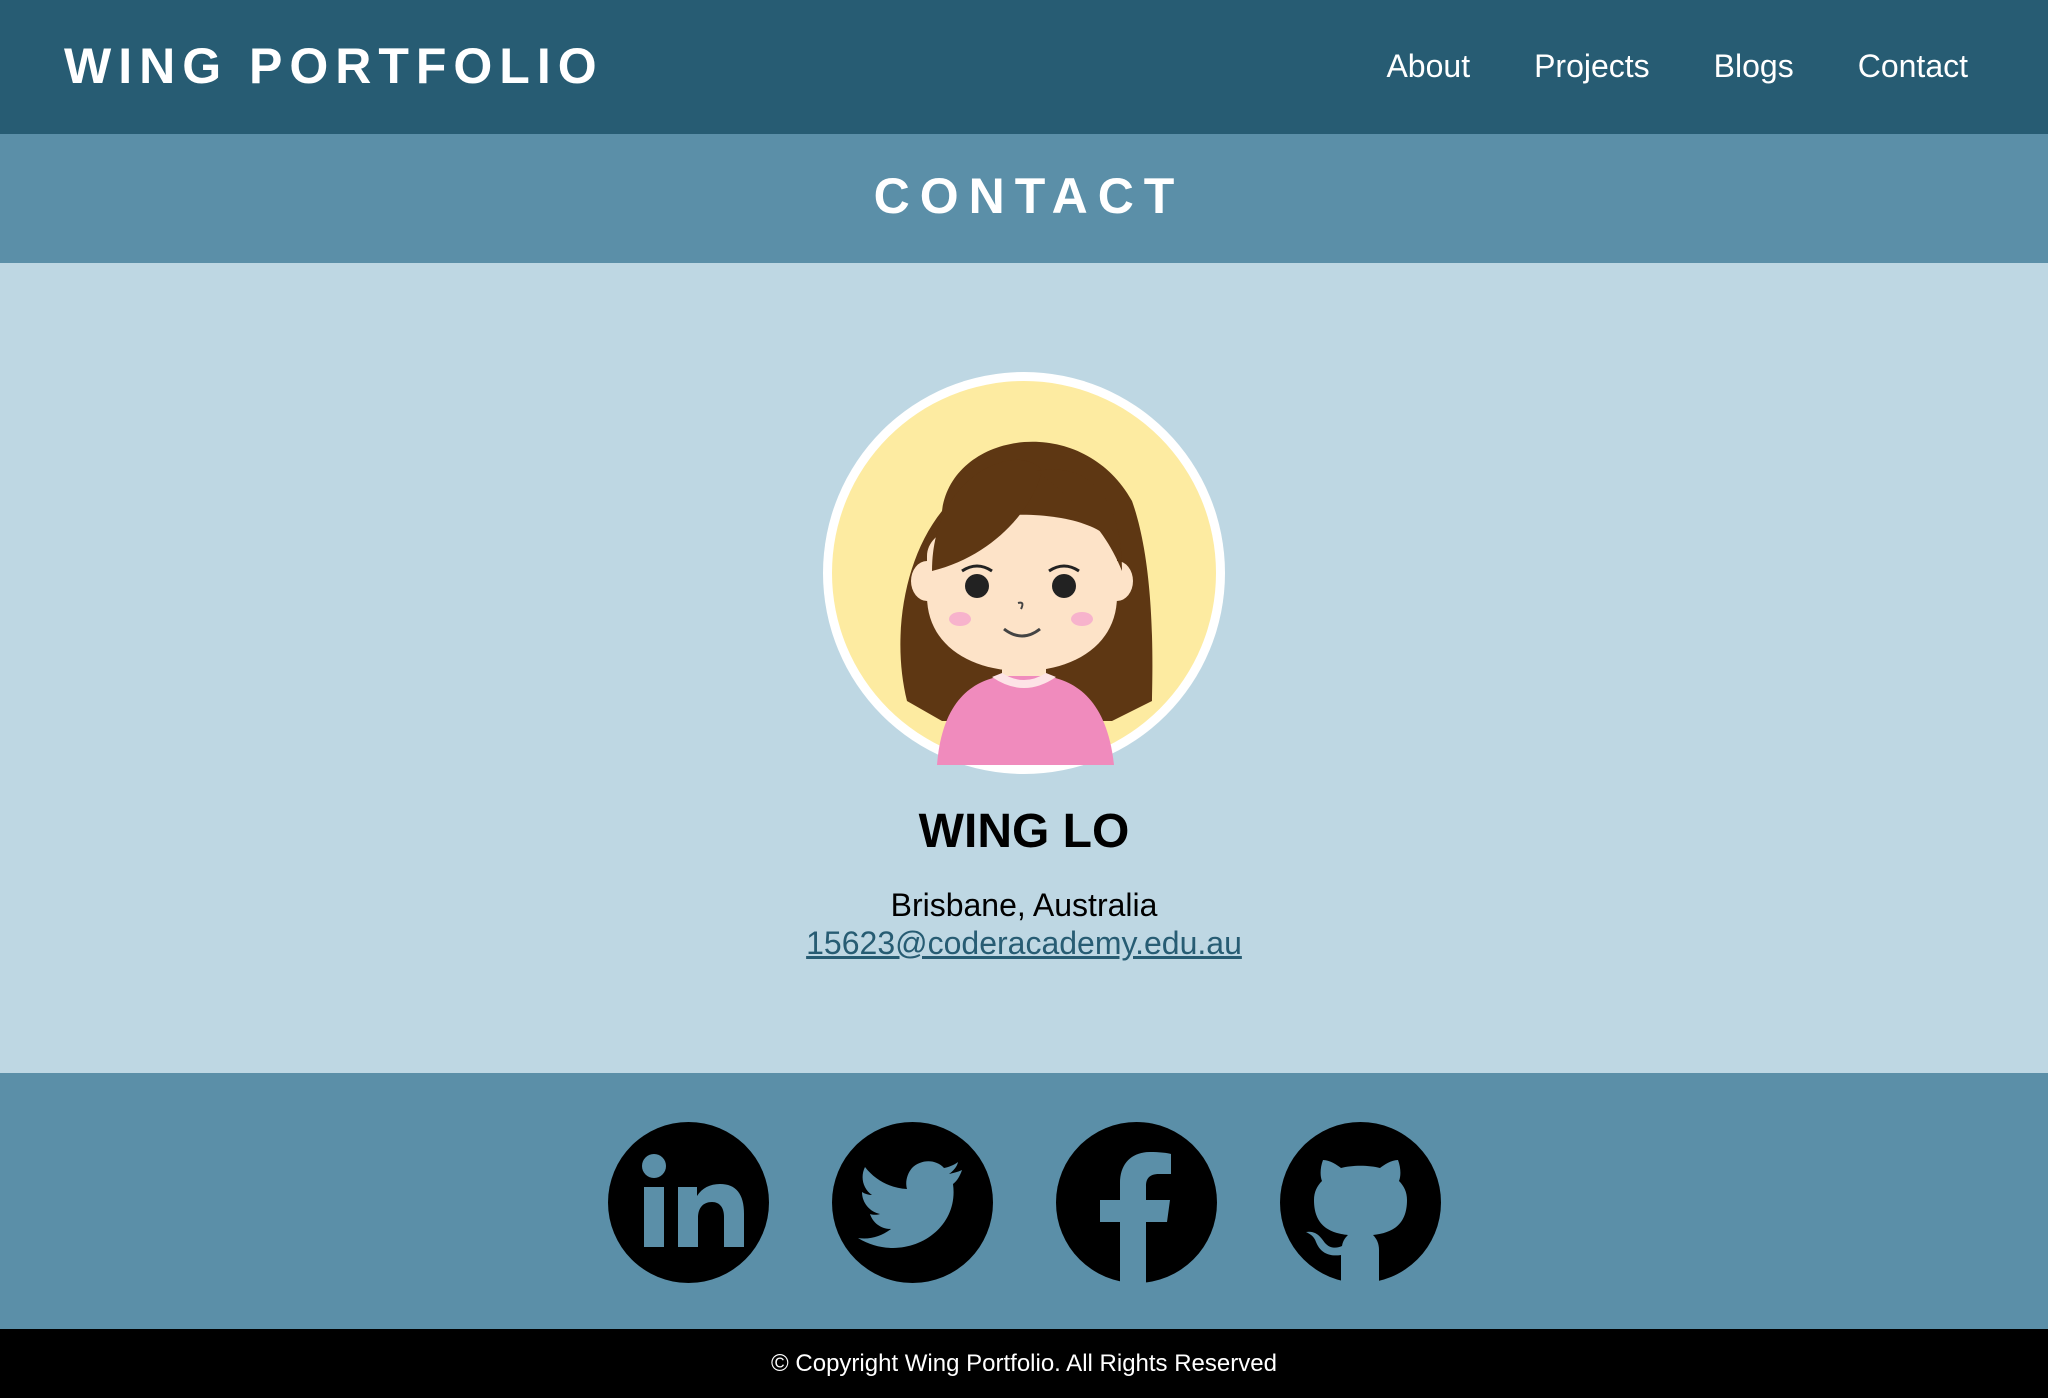 This screenshot has height=1398, width=2048. What do you see at coordinates (1360, 1202) in the screenshot?
I see `github-icon` at bounding box center [1360, 1202].